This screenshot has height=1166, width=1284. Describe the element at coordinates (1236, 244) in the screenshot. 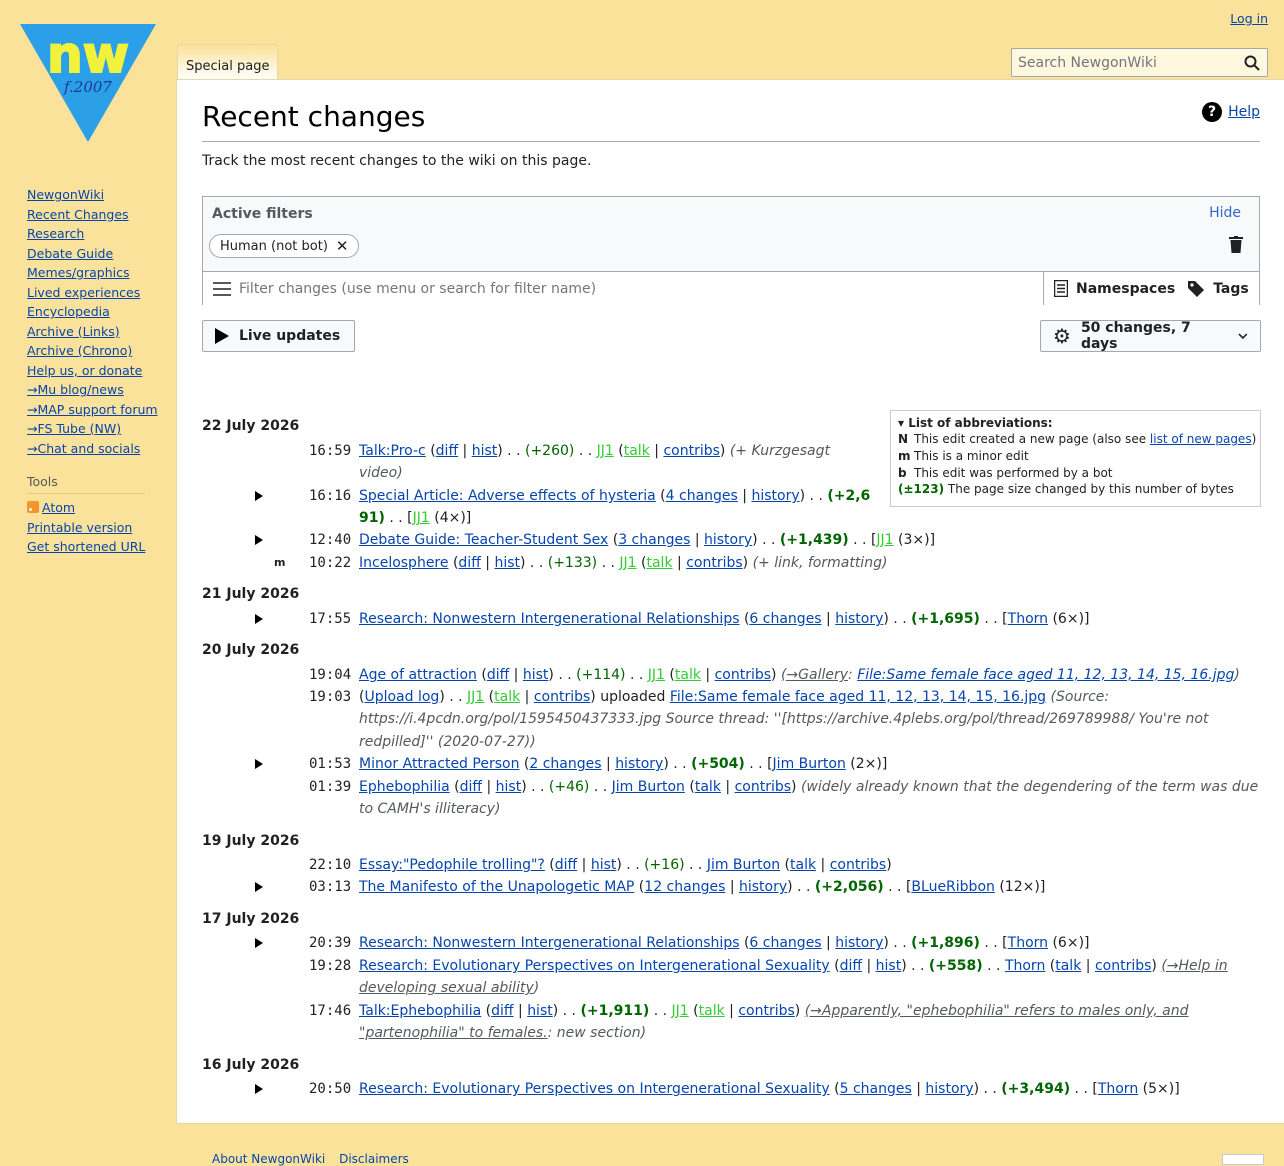

I see `trash-icon` at that location.